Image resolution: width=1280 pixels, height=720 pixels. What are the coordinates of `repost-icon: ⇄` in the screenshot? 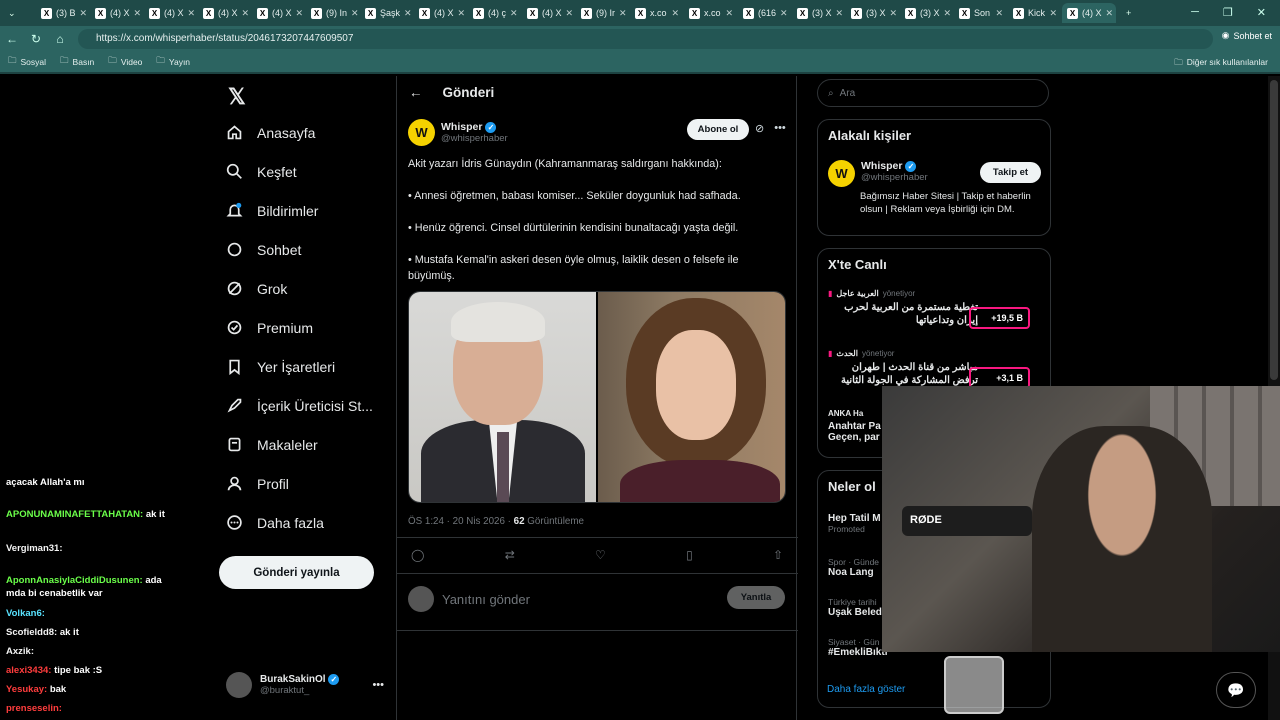 It's located at (510, 555).